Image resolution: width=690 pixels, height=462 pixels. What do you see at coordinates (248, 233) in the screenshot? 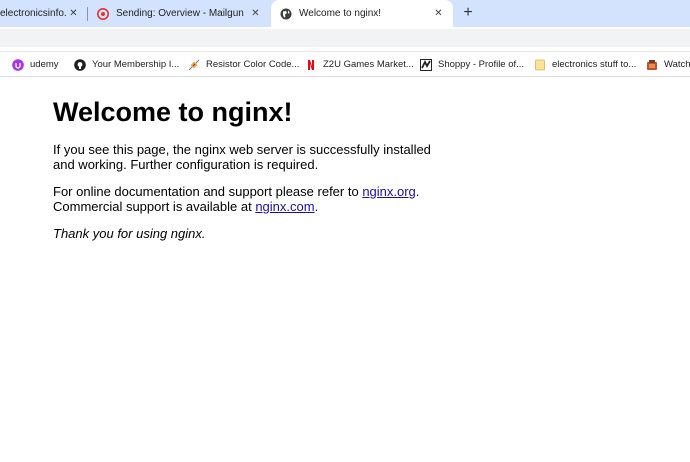
I see `thank-you-message: Thank you for using nginx.` at bounding box center [248, 233].